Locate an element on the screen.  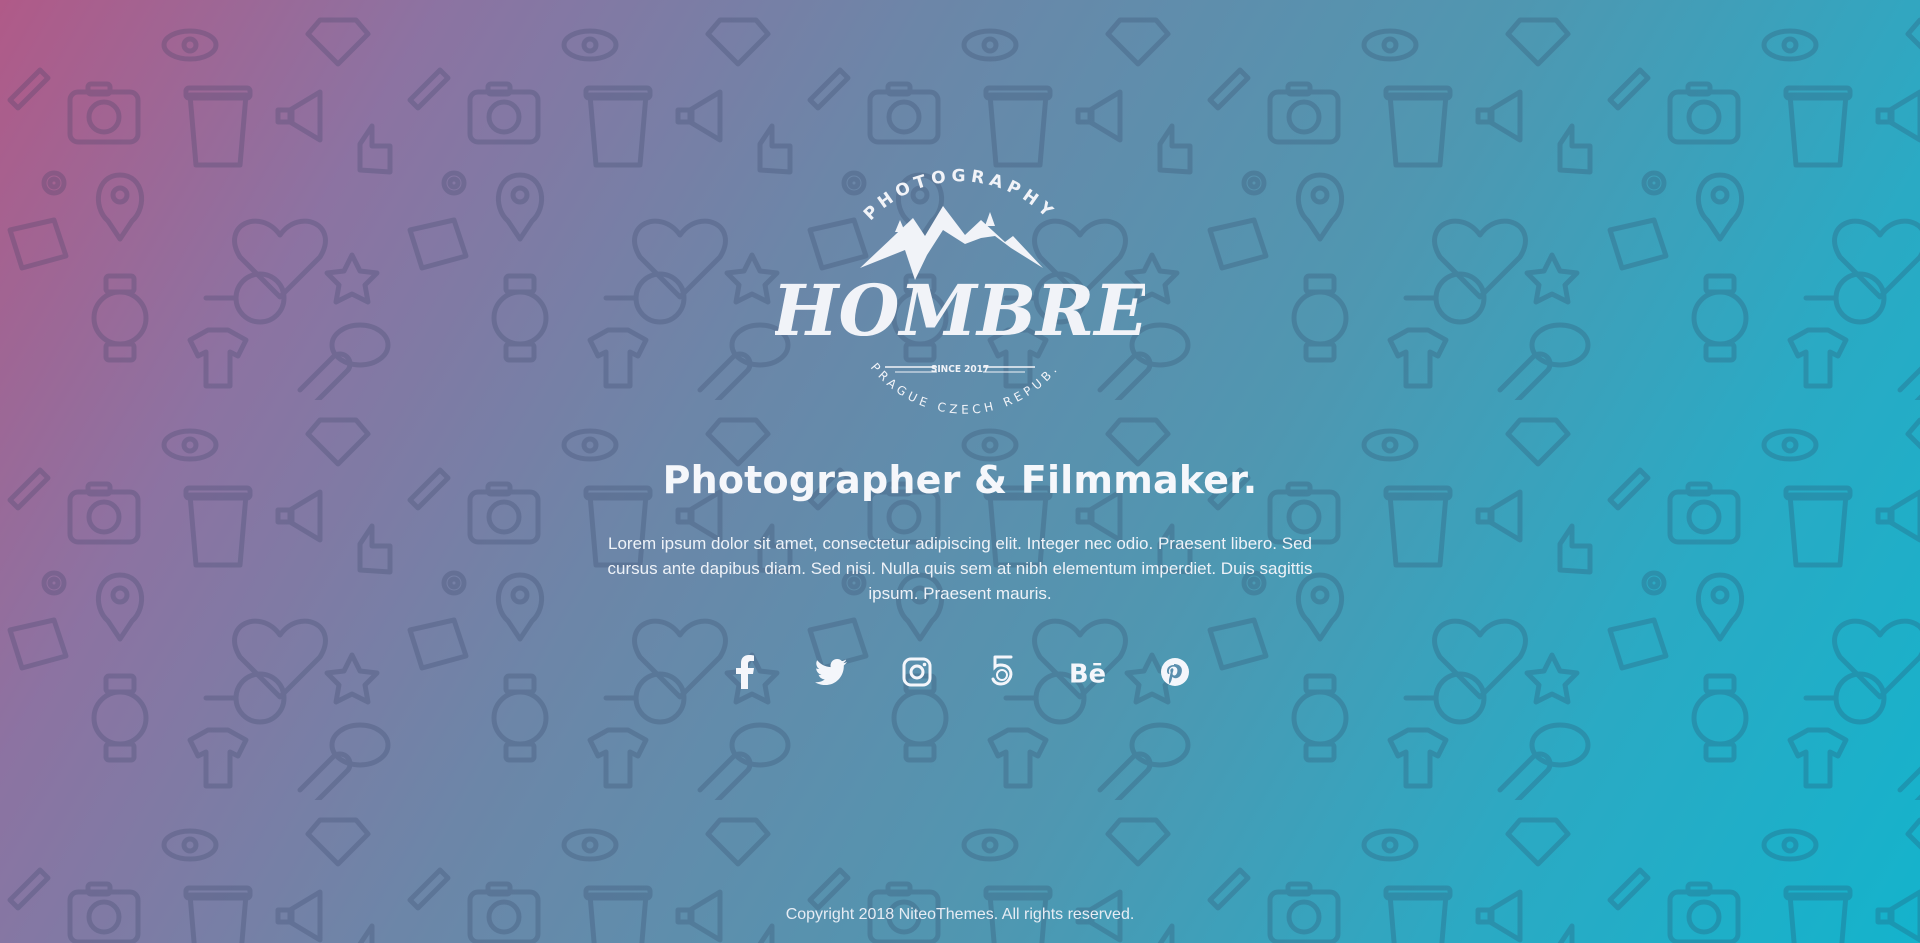
pinterest-icon is located at coordinates (1175, 672).